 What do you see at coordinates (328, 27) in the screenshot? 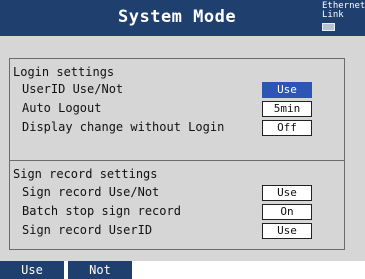
I see `link-indicator-icon` at bounding box center [328, 27].